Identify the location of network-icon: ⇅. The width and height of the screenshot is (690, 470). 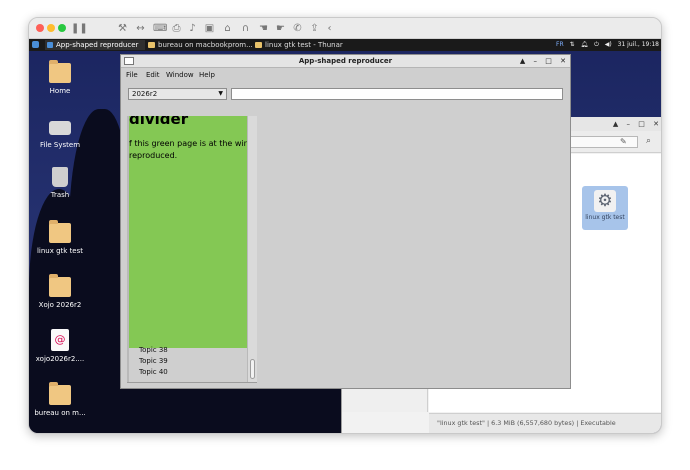
(572, 44).